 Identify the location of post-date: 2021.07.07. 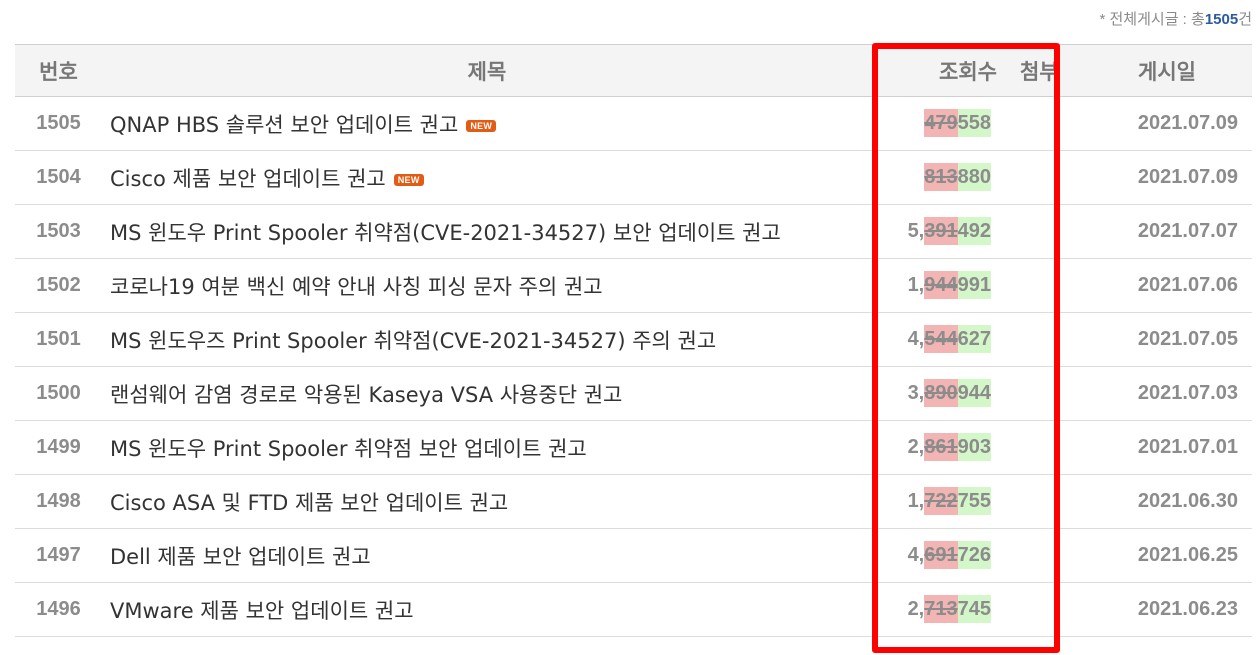
(1167, 231).